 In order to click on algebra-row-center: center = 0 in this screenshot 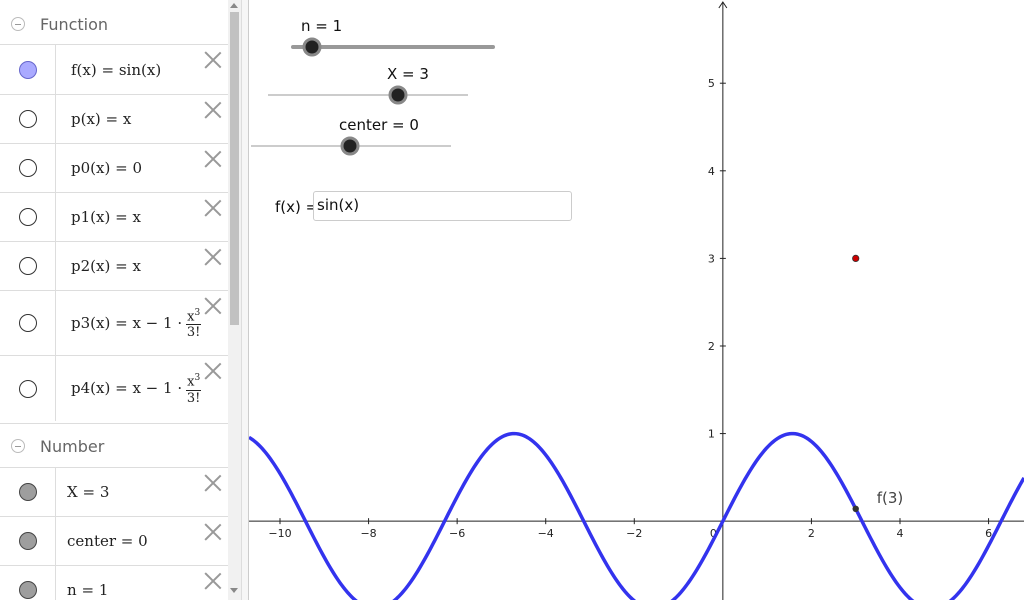, I will do `click(114, 540)`.